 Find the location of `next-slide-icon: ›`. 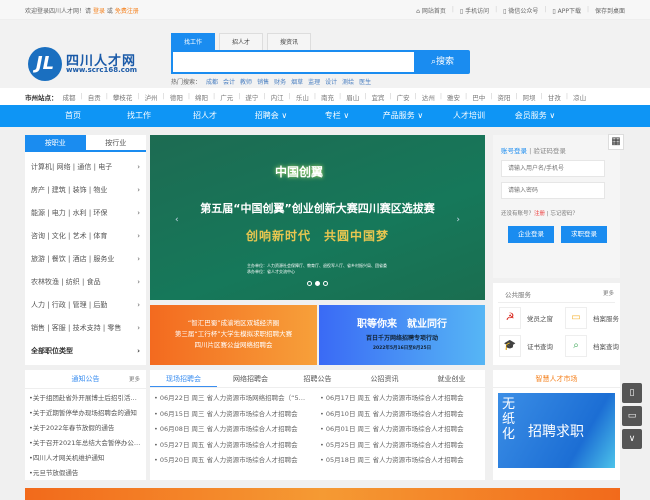

next-slide-icon: › is located at coordinates (458, 220).